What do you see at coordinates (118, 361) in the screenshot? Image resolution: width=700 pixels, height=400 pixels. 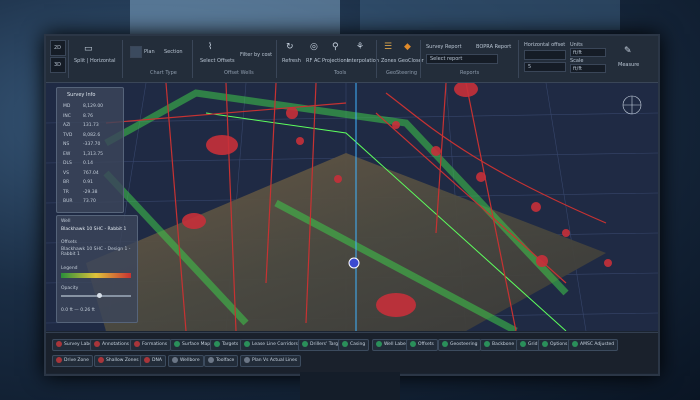 I see `layer-toggle-shallow-zones: Shallow Zones` at bounding box center [118, 361].